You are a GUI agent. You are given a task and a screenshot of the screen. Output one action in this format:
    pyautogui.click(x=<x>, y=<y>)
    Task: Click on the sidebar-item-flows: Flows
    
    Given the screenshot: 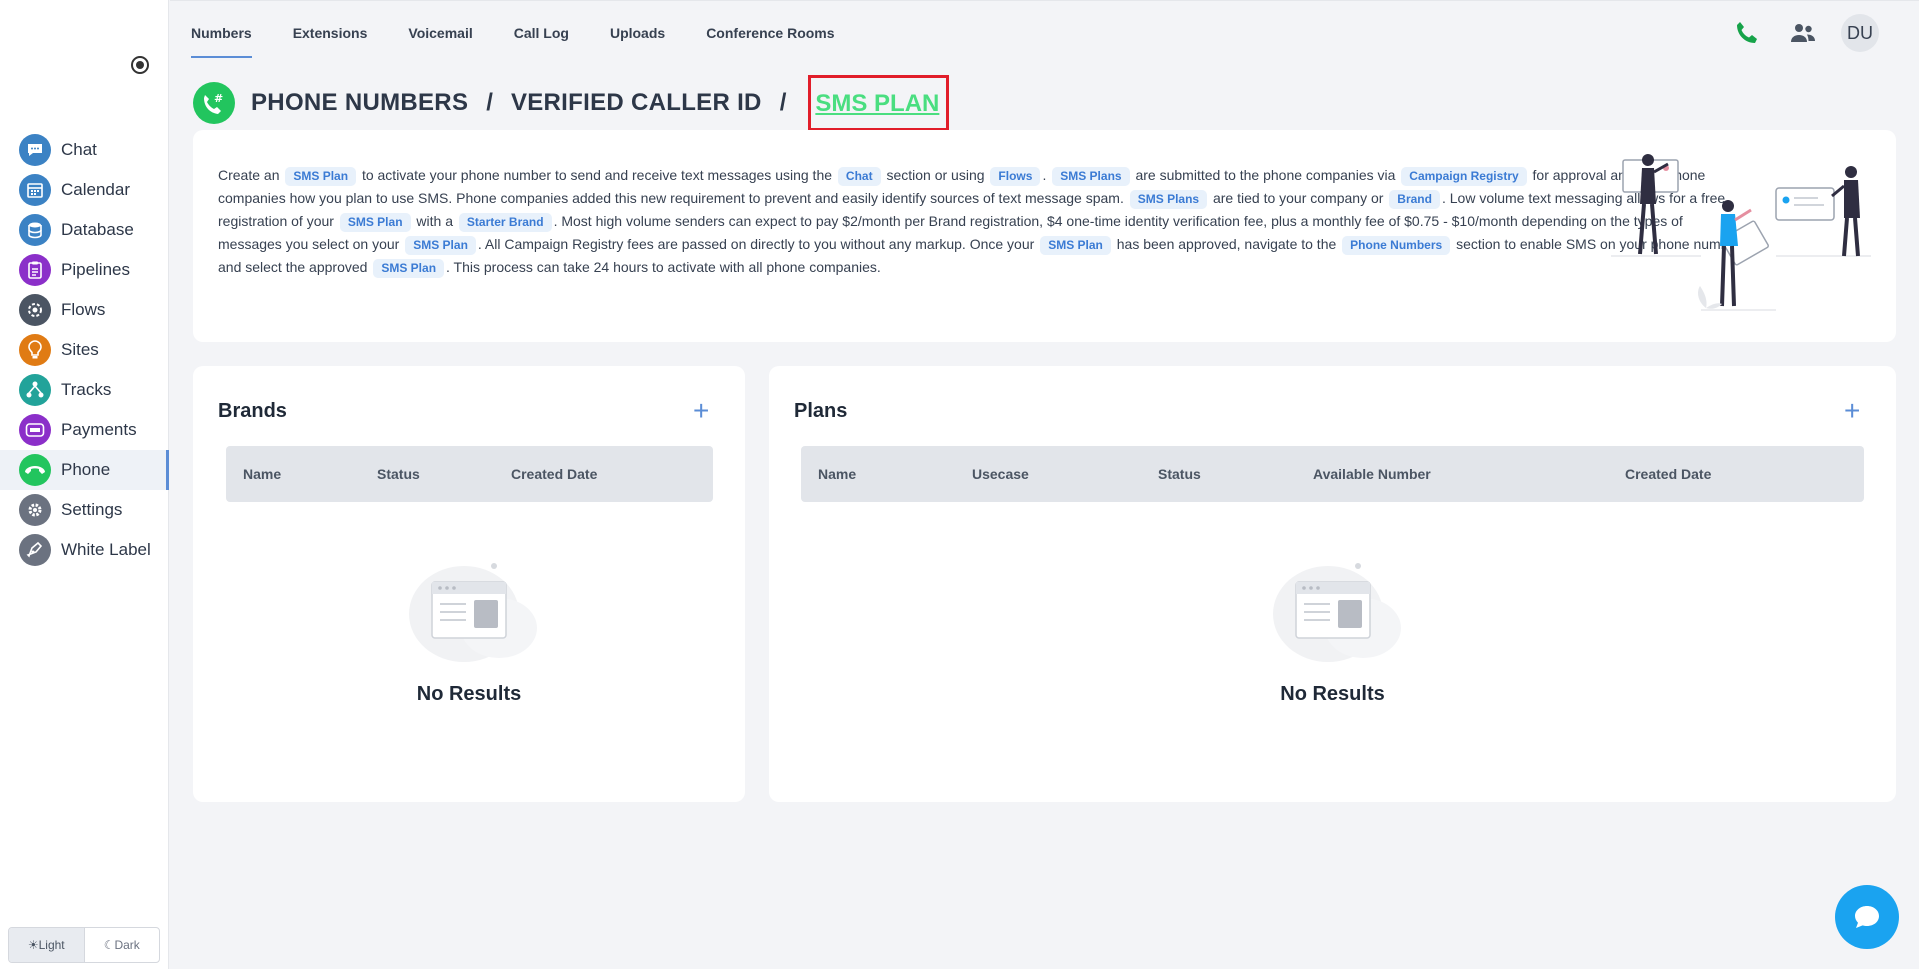 What is the action you would take?
    pyautogui.click(x=84, y=310)
    